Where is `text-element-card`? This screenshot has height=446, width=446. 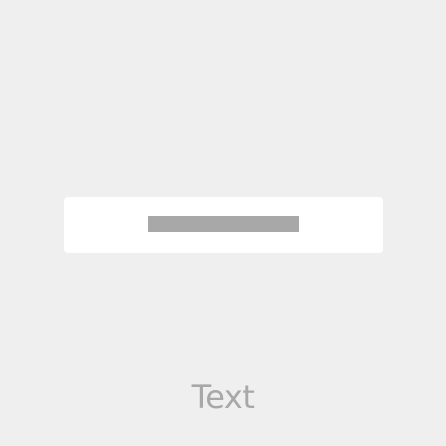
text-element-card is located at coordinates (223, 225).